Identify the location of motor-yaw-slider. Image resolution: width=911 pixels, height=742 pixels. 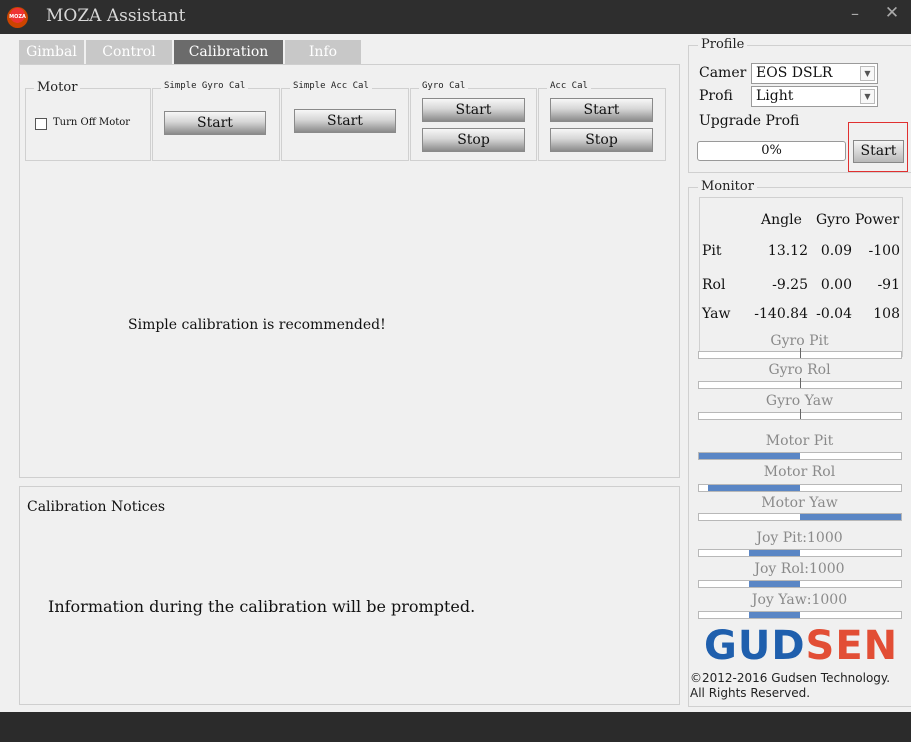
(800, 517).